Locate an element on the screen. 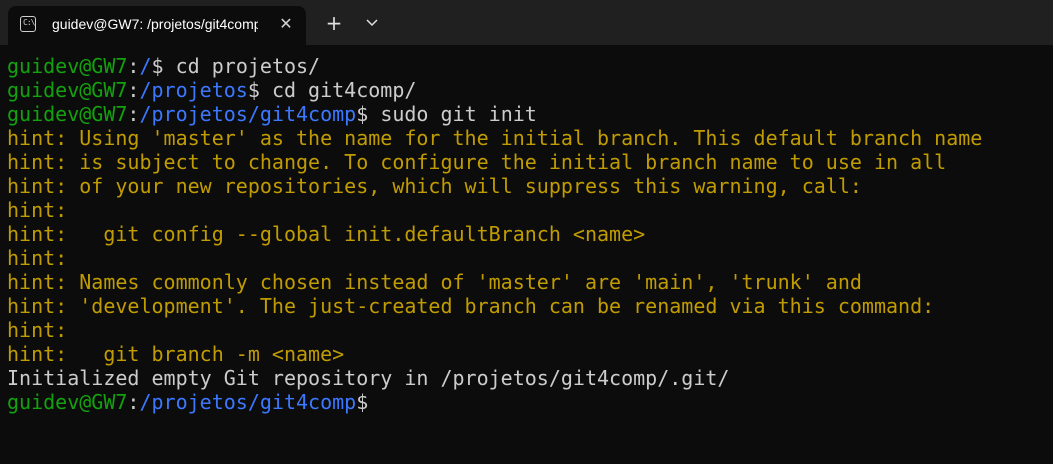 The height and width of the screenshot is (464, 1053). prompt-line: guidev@GW7:/projetos$ cd git4comp/ is located at coordinates (527, 90).